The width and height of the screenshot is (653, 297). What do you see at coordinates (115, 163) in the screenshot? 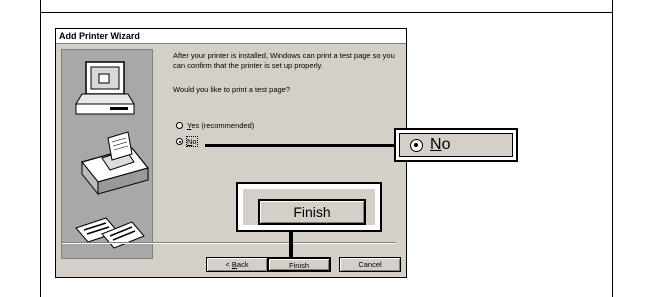
I see `printer-icon` at bounding box center [115, 163].